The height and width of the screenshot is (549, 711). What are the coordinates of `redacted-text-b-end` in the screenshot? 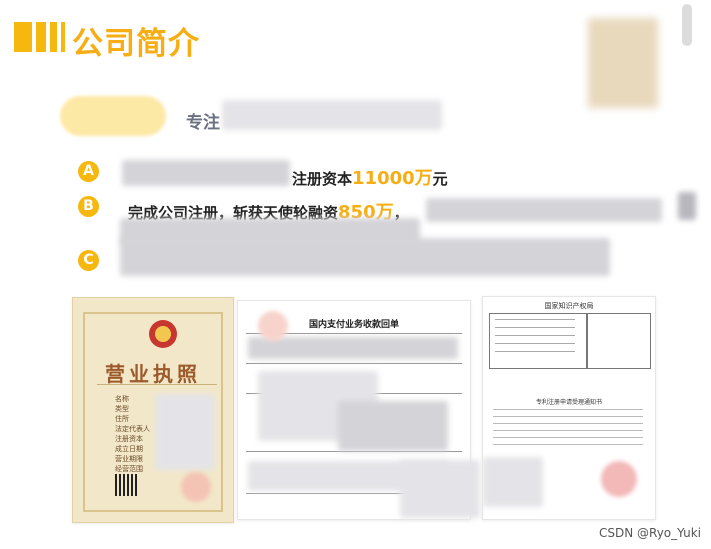 It's located at (687, 206).